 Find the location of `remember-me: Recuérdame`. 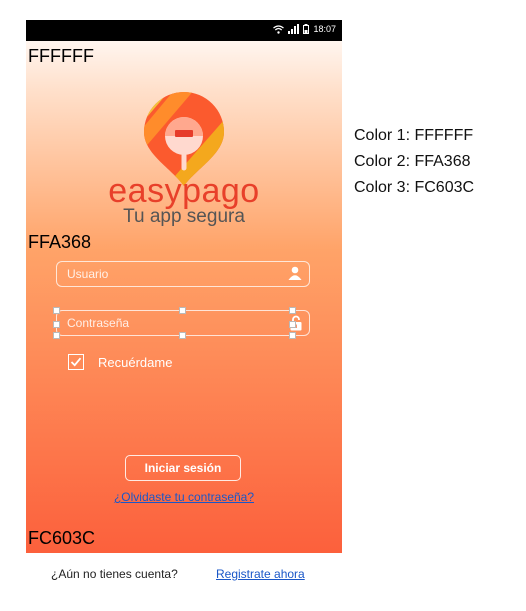

remember-me: Recuérdame is located at coordinates (120, 362).